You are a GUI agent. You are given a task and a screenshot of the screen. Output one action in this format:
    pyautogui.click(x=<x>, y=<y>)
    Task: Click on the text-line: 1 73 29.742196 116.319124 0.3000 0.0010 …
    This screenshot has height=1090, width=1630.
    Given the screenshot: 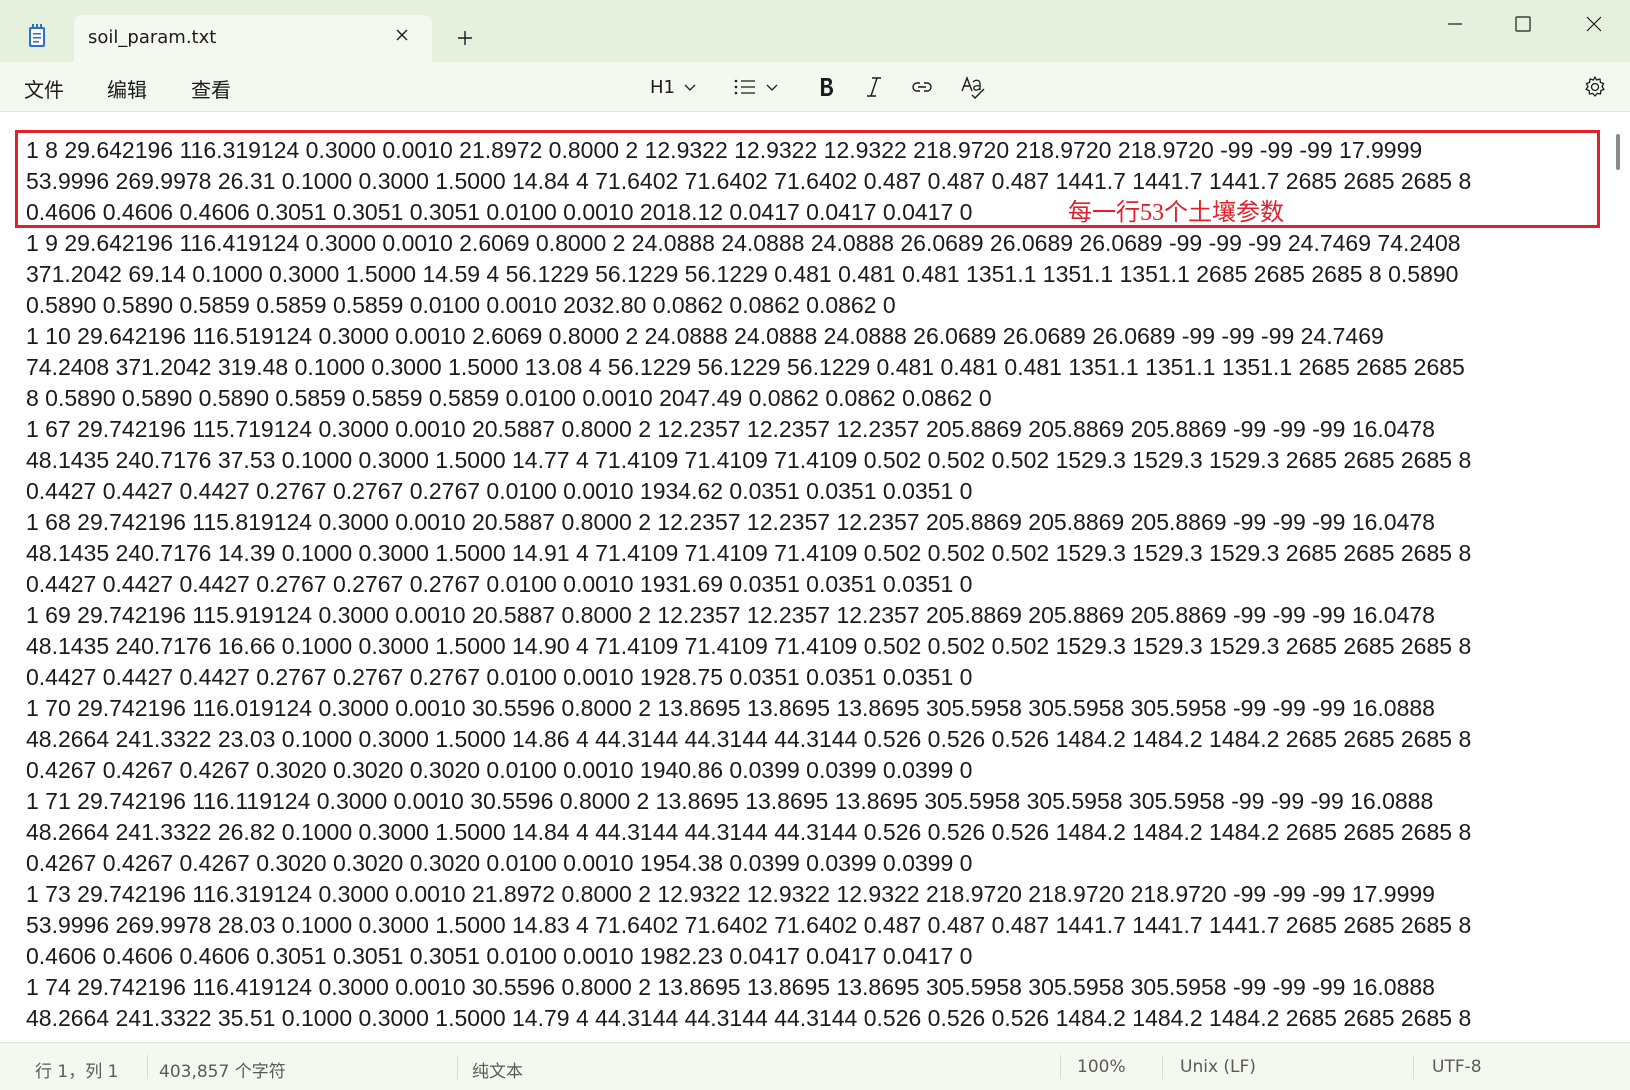 What is the action you would take?
    pyautogui.click(x=730, y=894)
    